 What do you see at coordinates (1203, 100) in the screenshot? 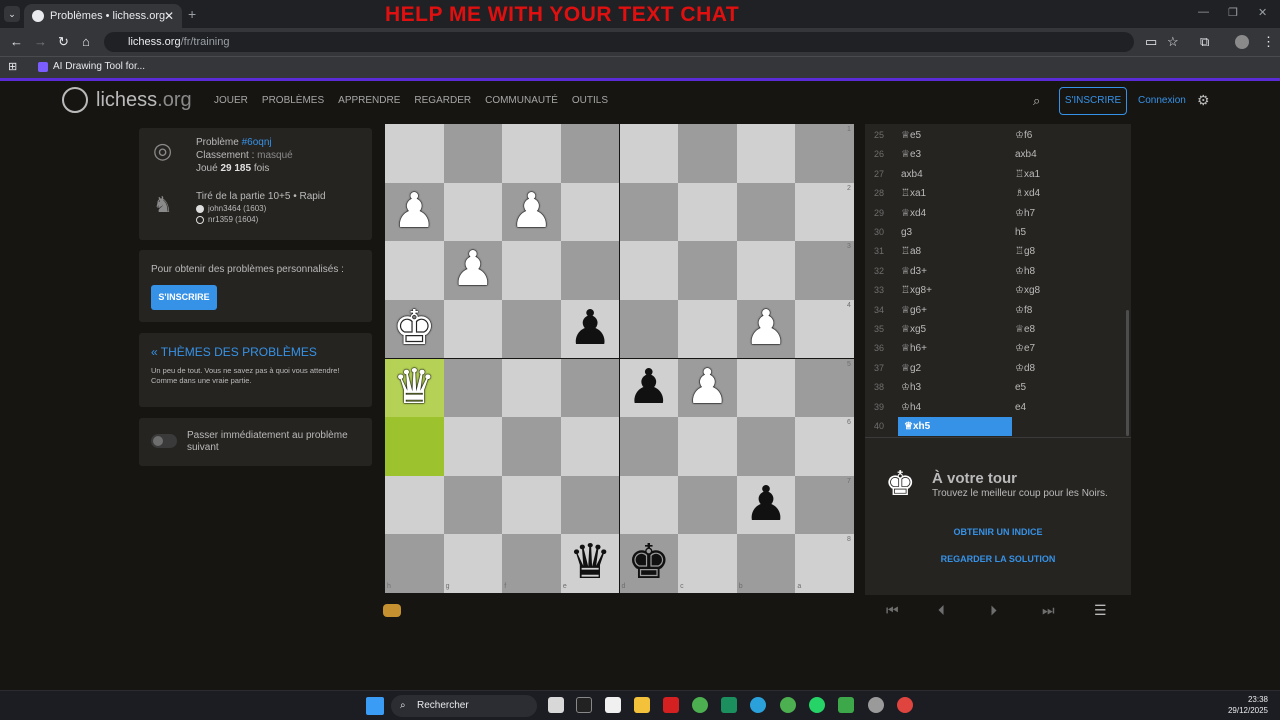
I see `gear-icon: ⚙` at bounding box center [1203, 100].